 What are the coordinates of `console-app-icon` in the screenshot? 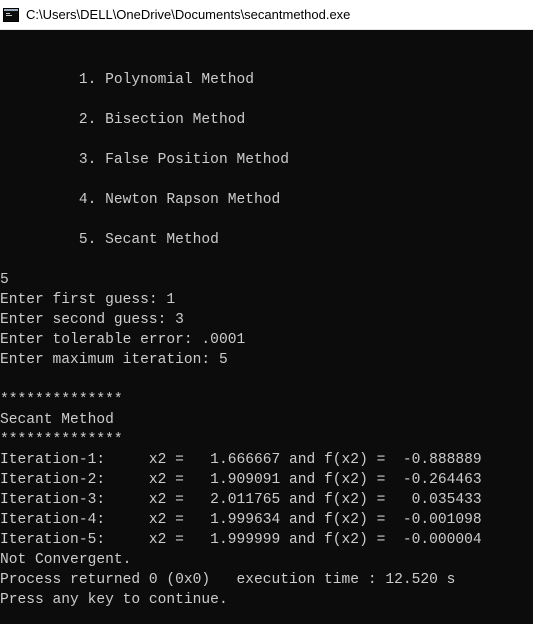 It's located at (11, 14).